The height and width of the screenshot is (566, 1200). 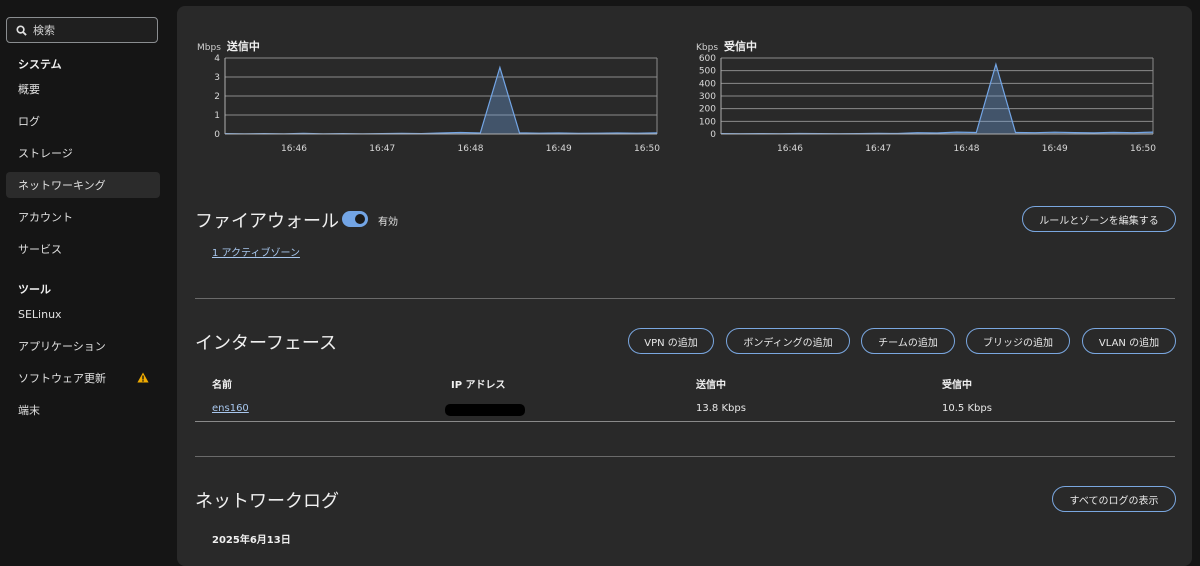 What do you see at coordinates (878, 149) in the screenshot?
I see `receive-chart-x-tick-label: 16:47` at bounding box center [878, 149].